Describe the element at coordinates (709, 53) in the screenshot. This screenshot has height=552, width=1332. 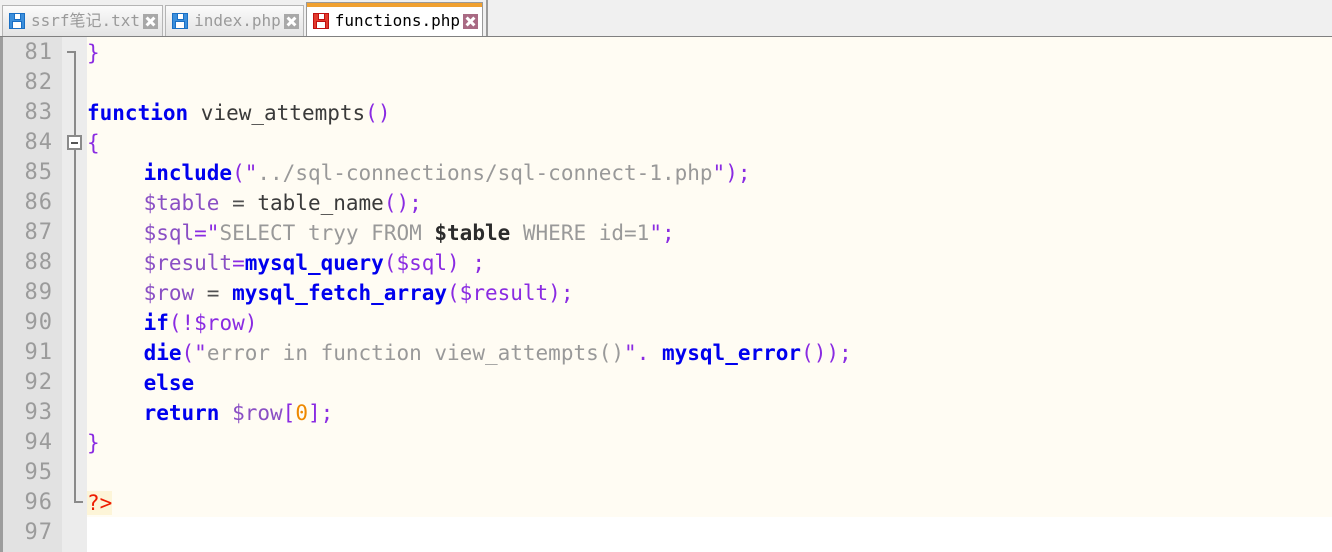
I see `code-line-81: }` at that location.